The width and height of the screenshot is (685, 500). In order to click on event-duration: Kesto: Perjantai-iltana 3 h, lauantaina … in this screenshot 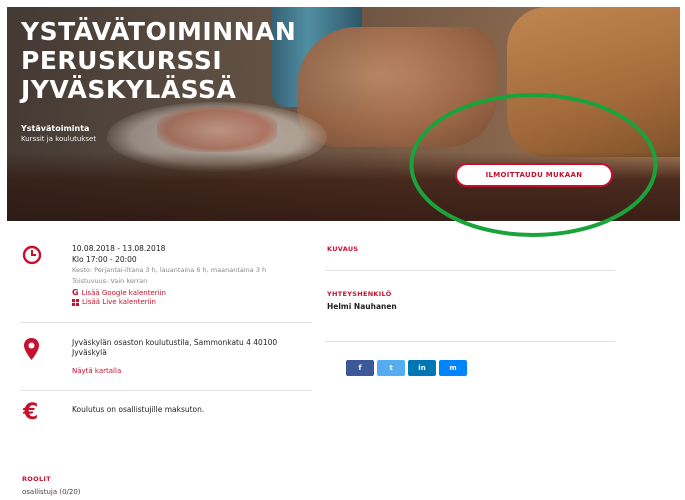, I will do `click(169, 270)`.